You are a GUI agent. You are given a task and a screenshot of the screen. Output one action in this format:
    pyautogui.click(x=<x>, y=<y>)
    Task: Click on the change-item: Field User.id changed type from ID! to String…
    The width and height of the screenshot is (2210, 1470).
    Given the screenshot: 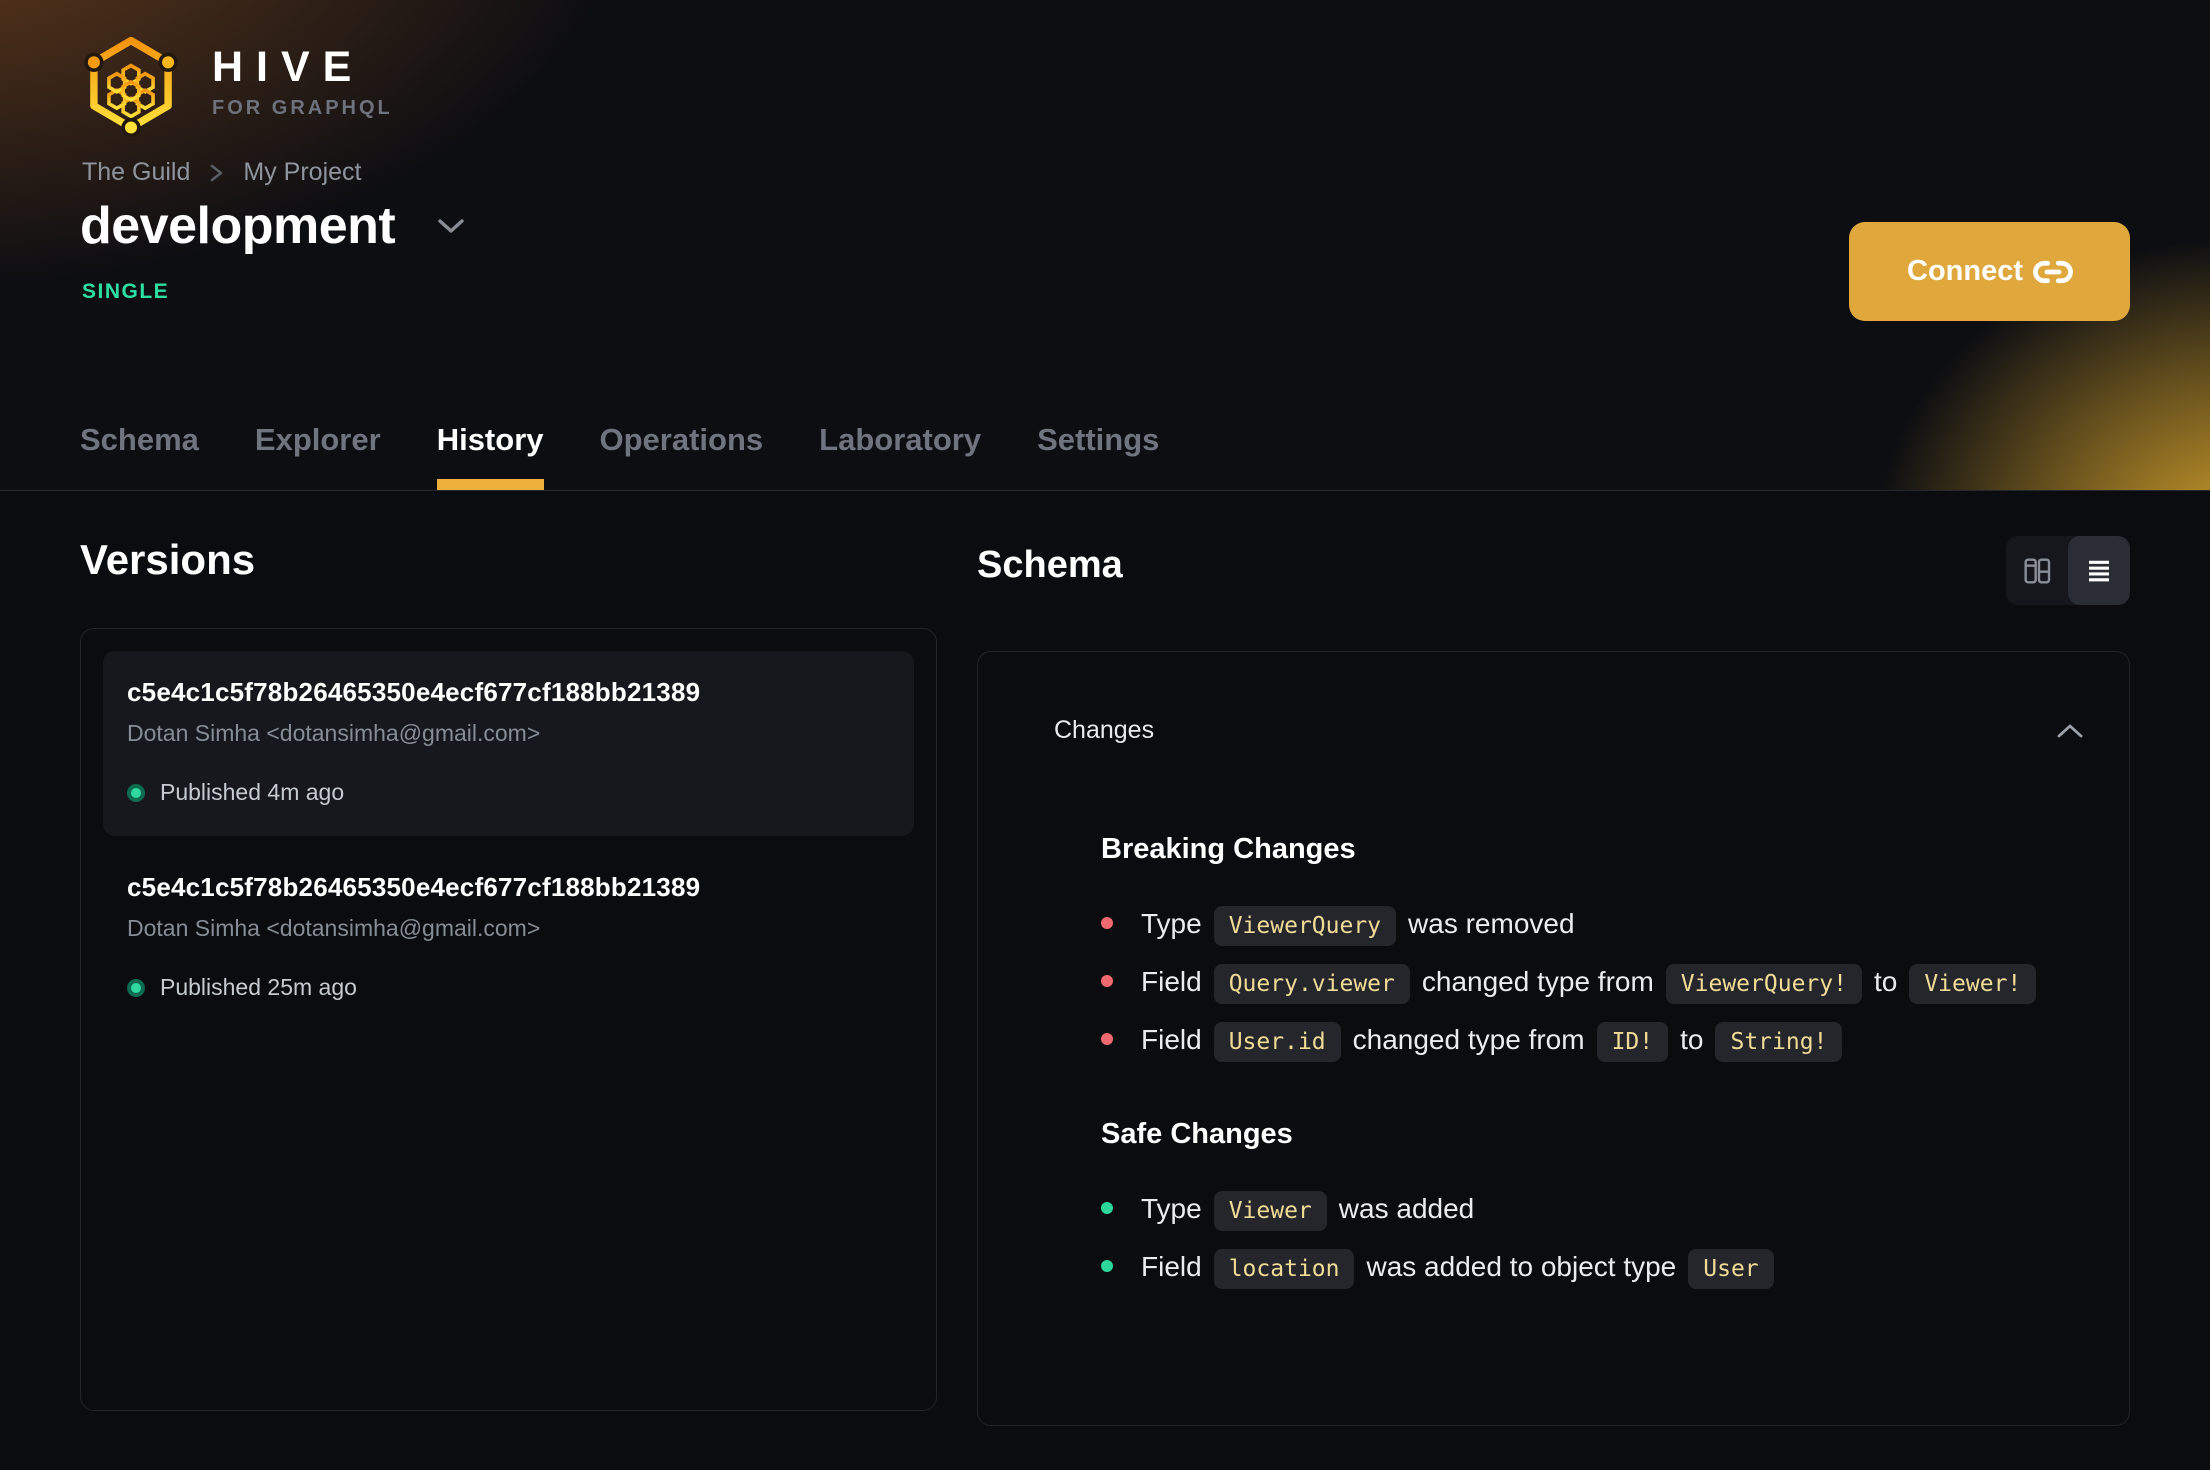 What is the action you would take?
    pyautogui.click(x=1583, y=1041)
    